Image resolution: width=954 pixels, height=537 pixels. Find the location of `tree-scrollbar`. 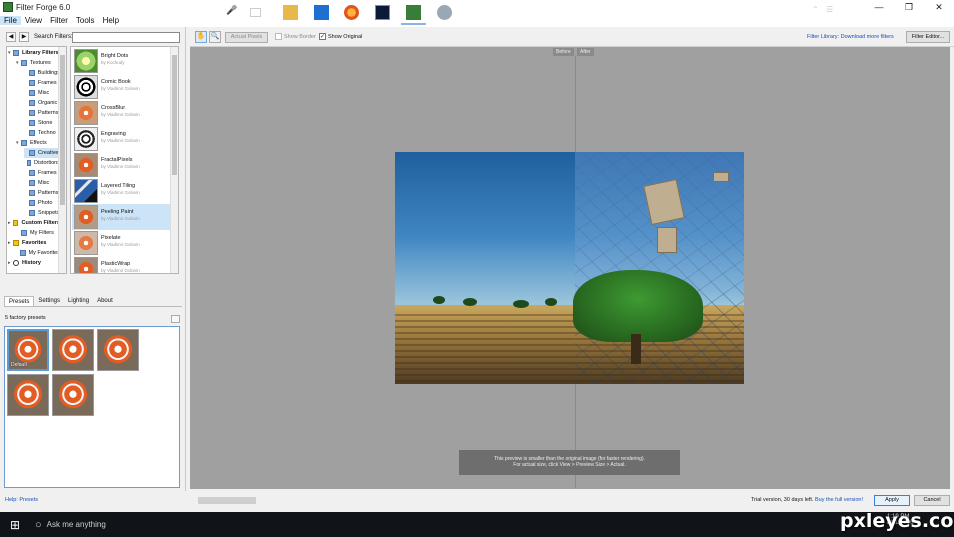

tree-scrollbar is located at coordinates (62, 160).